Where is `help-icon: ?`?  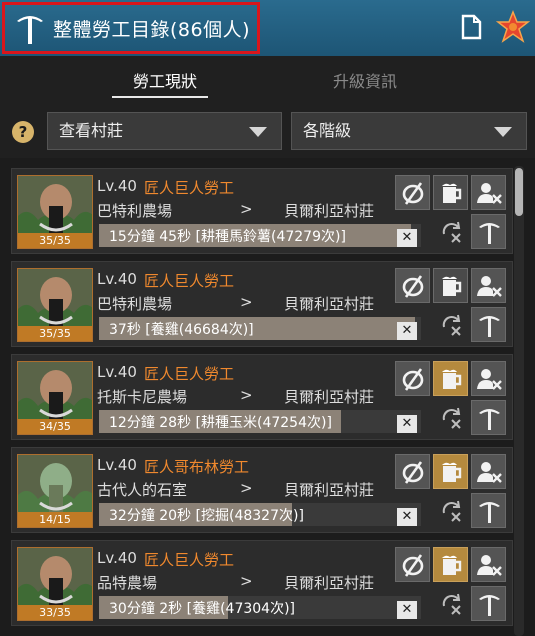 help-icon: ? is located at coordinates (23, 132).